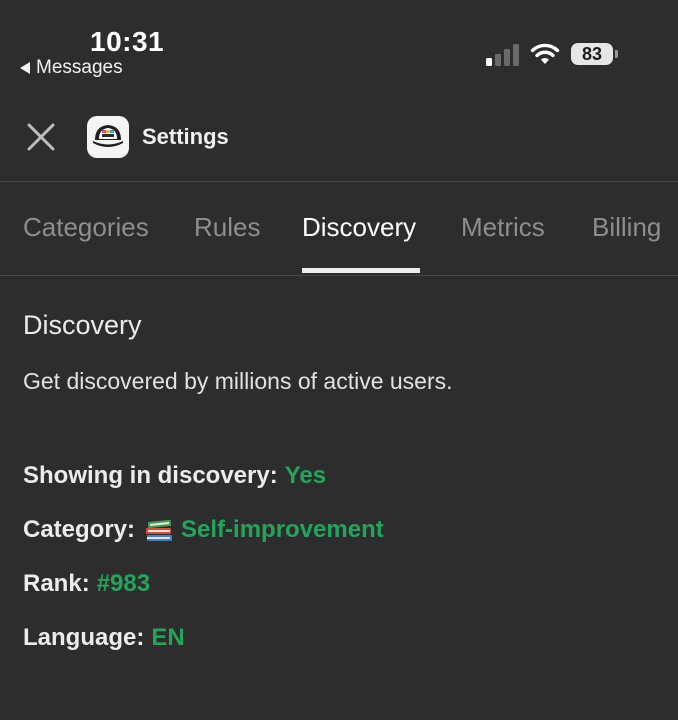 This screenshot has height=720, width=678. What do you see at coordinates (502, 55) in the screenshot?
I see `cellular-signal-icon` at bounding box center [502, 55].